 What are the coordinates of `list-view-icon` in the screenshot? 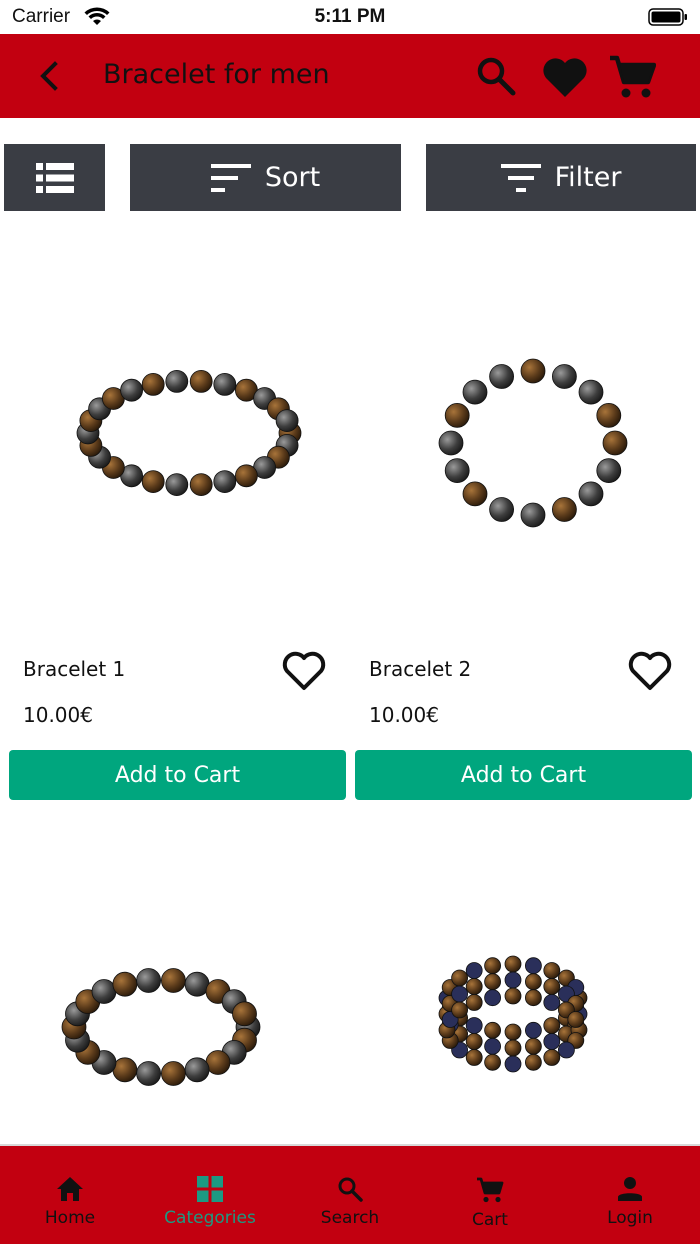 It's located at (54, 177).